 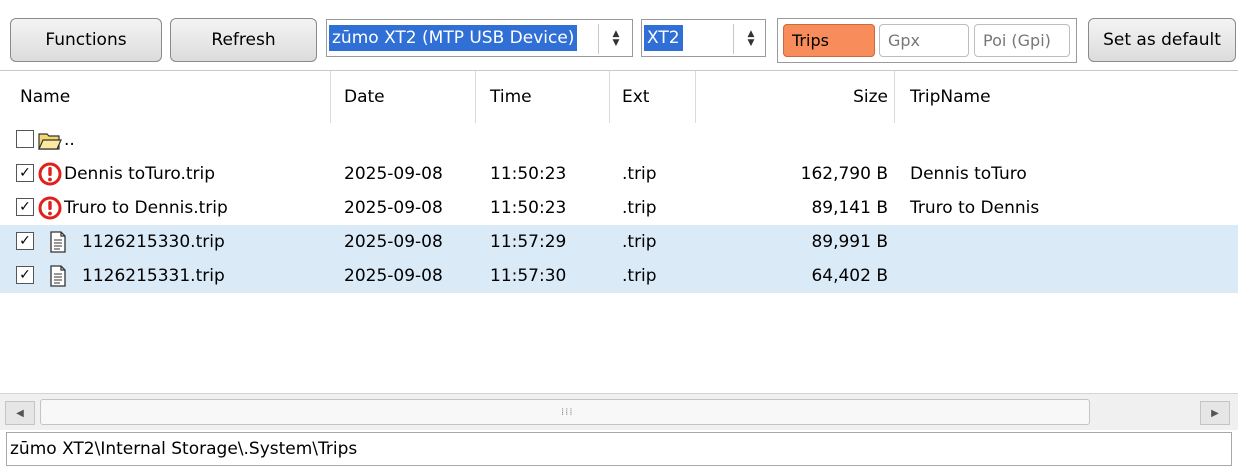 What do you see at coordinates (567, 412) in the screenshot?
I see `grip-icon: ⁞⁞⁞` at bounding box center [567, 412].